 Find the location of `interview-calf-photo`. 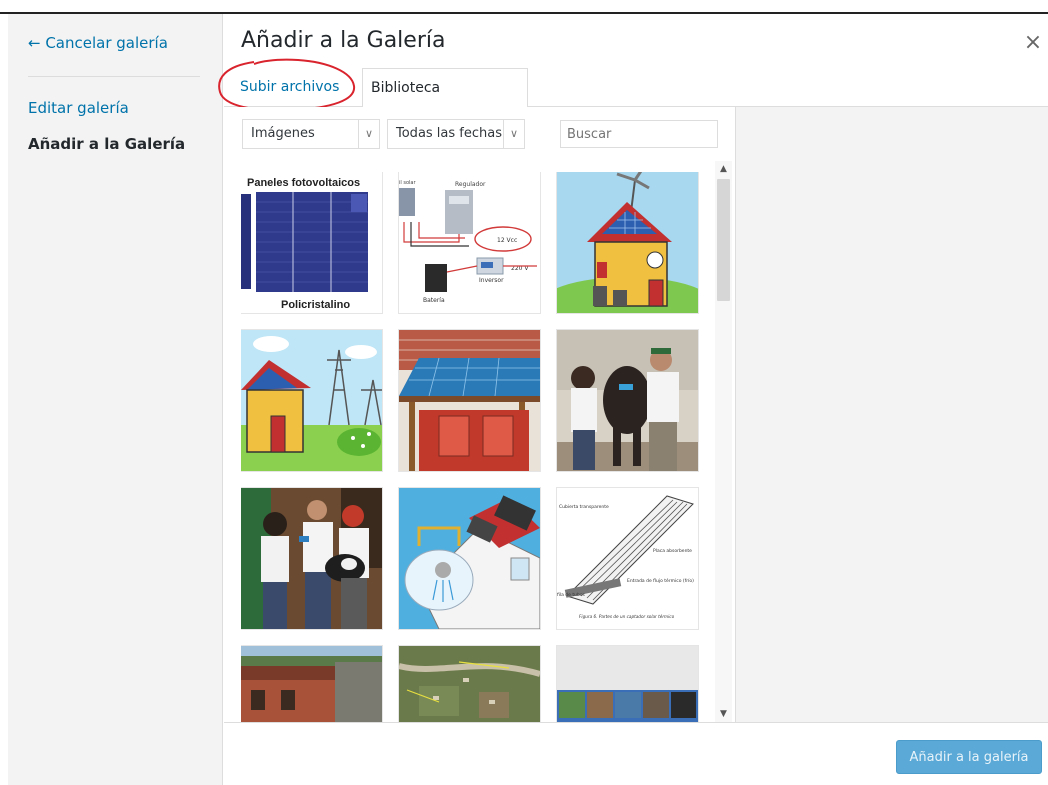

interview-calf-photo is located at coordinates (311, 558).